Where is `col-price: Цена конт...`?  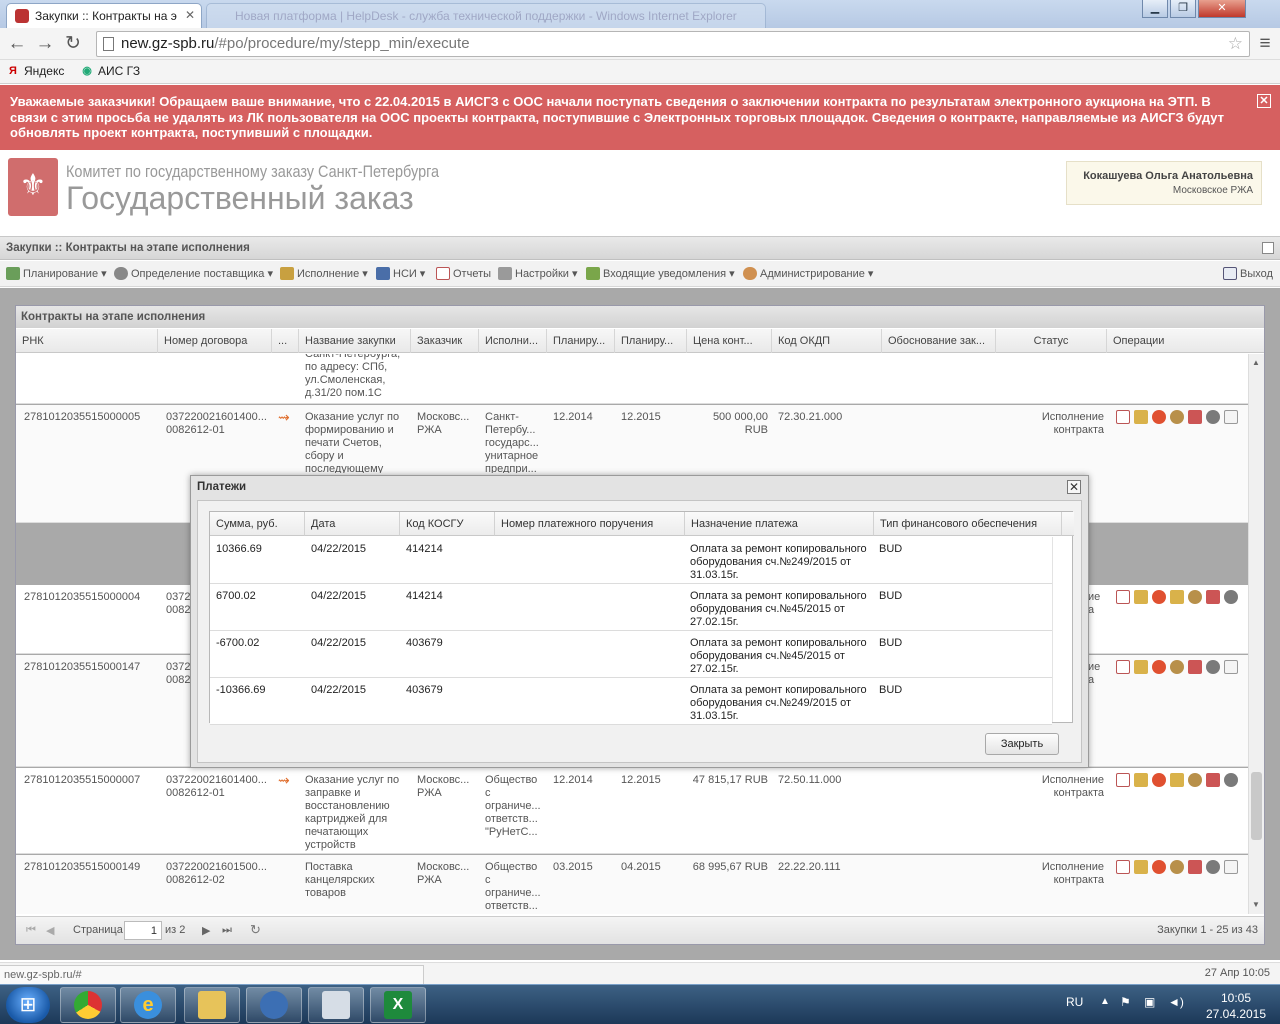
col-price: Цена конт... is located at coordinates (729, 341).